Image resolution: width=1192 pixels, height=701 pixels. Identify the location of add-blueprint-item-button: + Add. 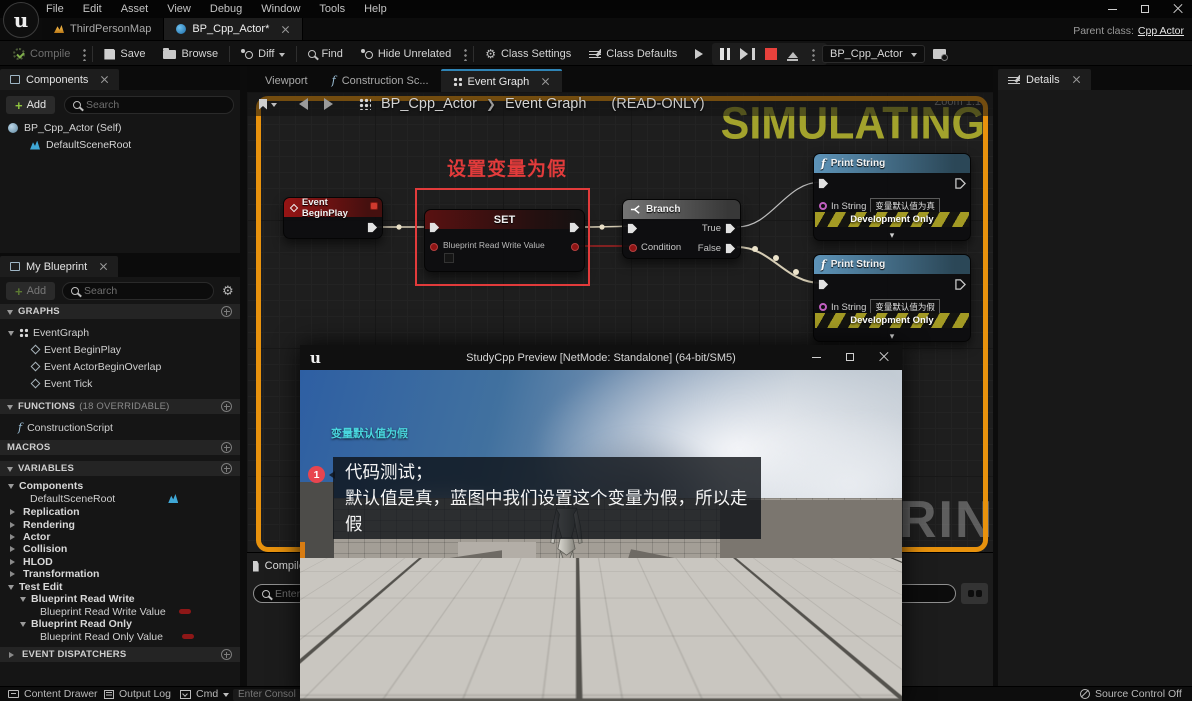
(31, 291).